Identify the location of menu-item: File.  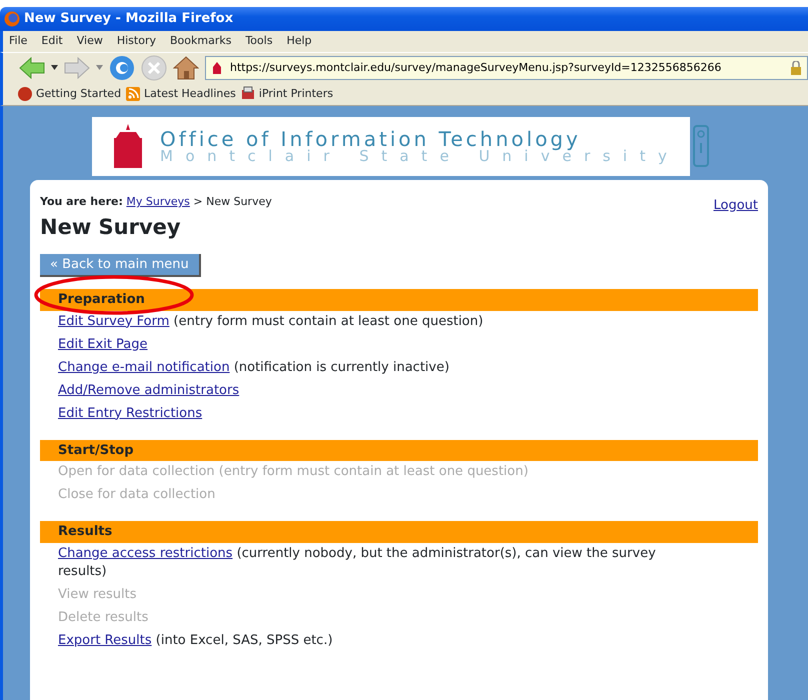
(18, 41).